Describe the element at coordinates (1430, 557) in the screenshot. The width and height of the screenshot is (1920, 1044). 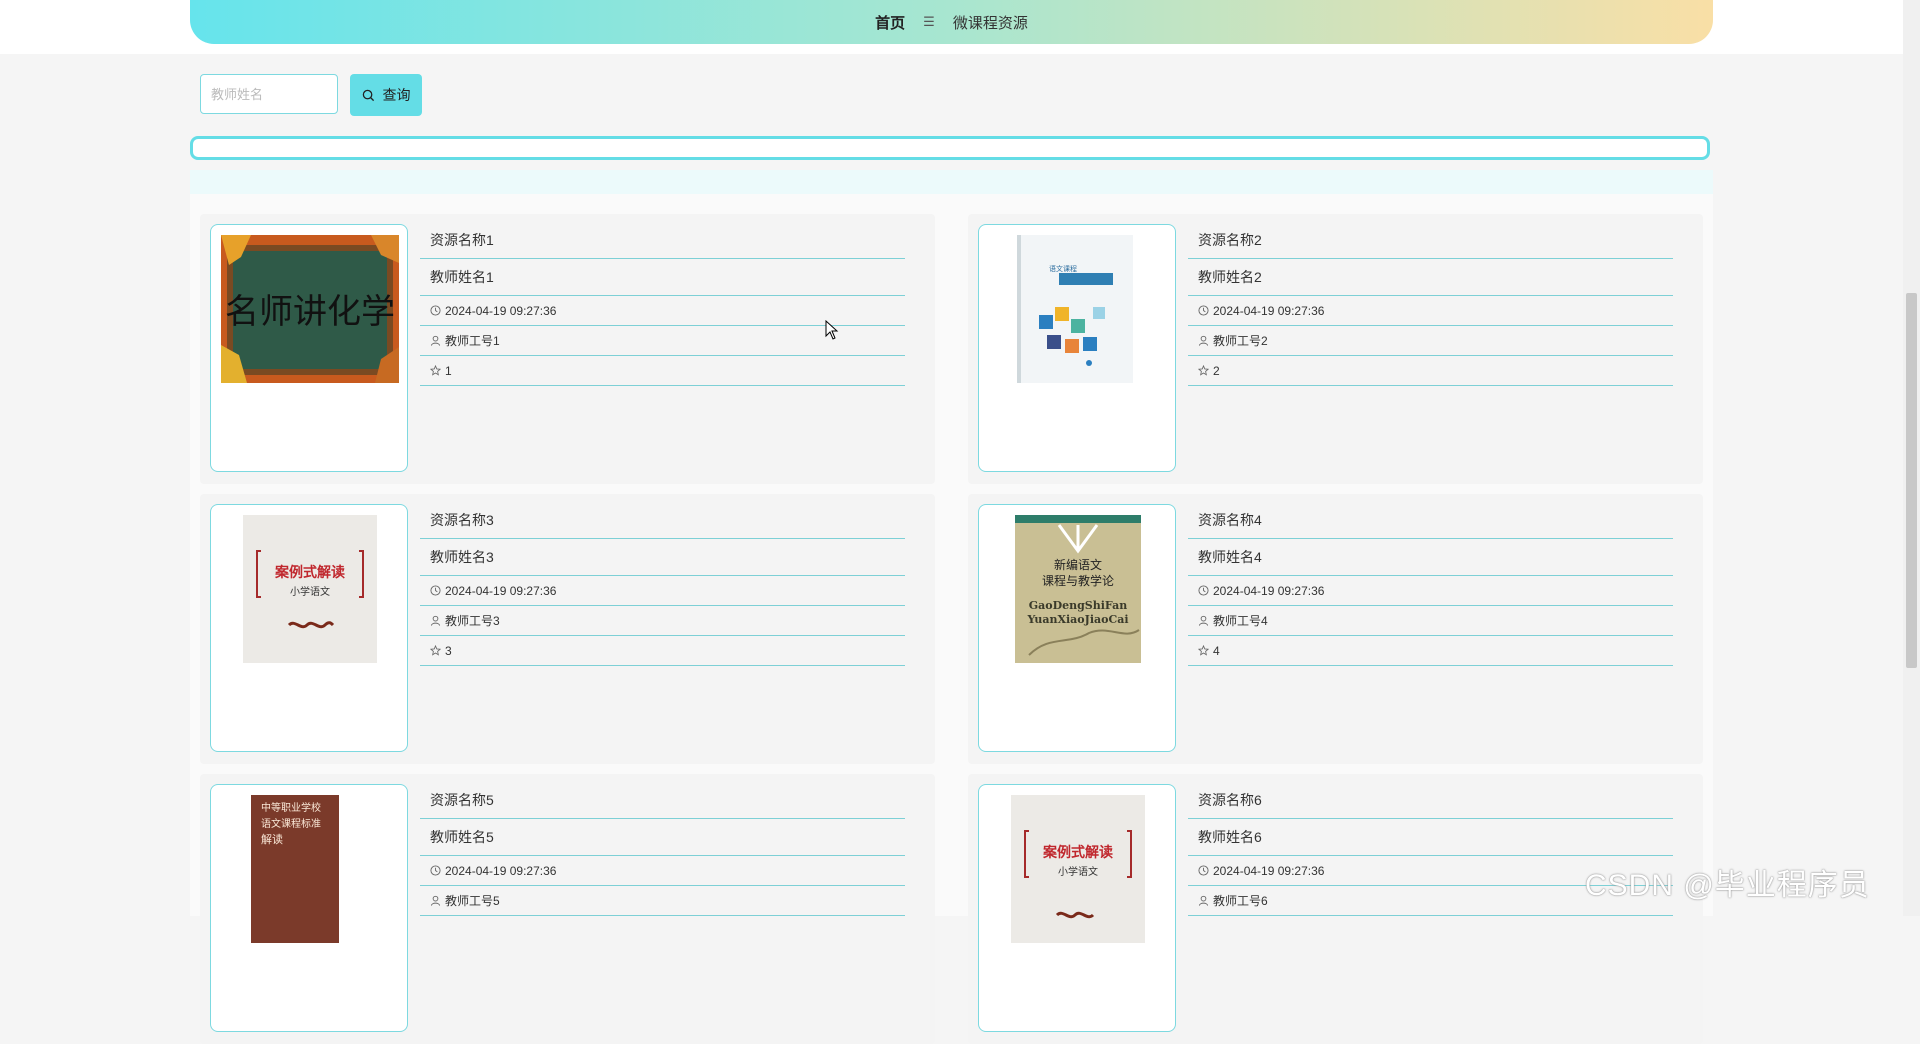
I see `teacher-name: 教师姓名4` at that location.